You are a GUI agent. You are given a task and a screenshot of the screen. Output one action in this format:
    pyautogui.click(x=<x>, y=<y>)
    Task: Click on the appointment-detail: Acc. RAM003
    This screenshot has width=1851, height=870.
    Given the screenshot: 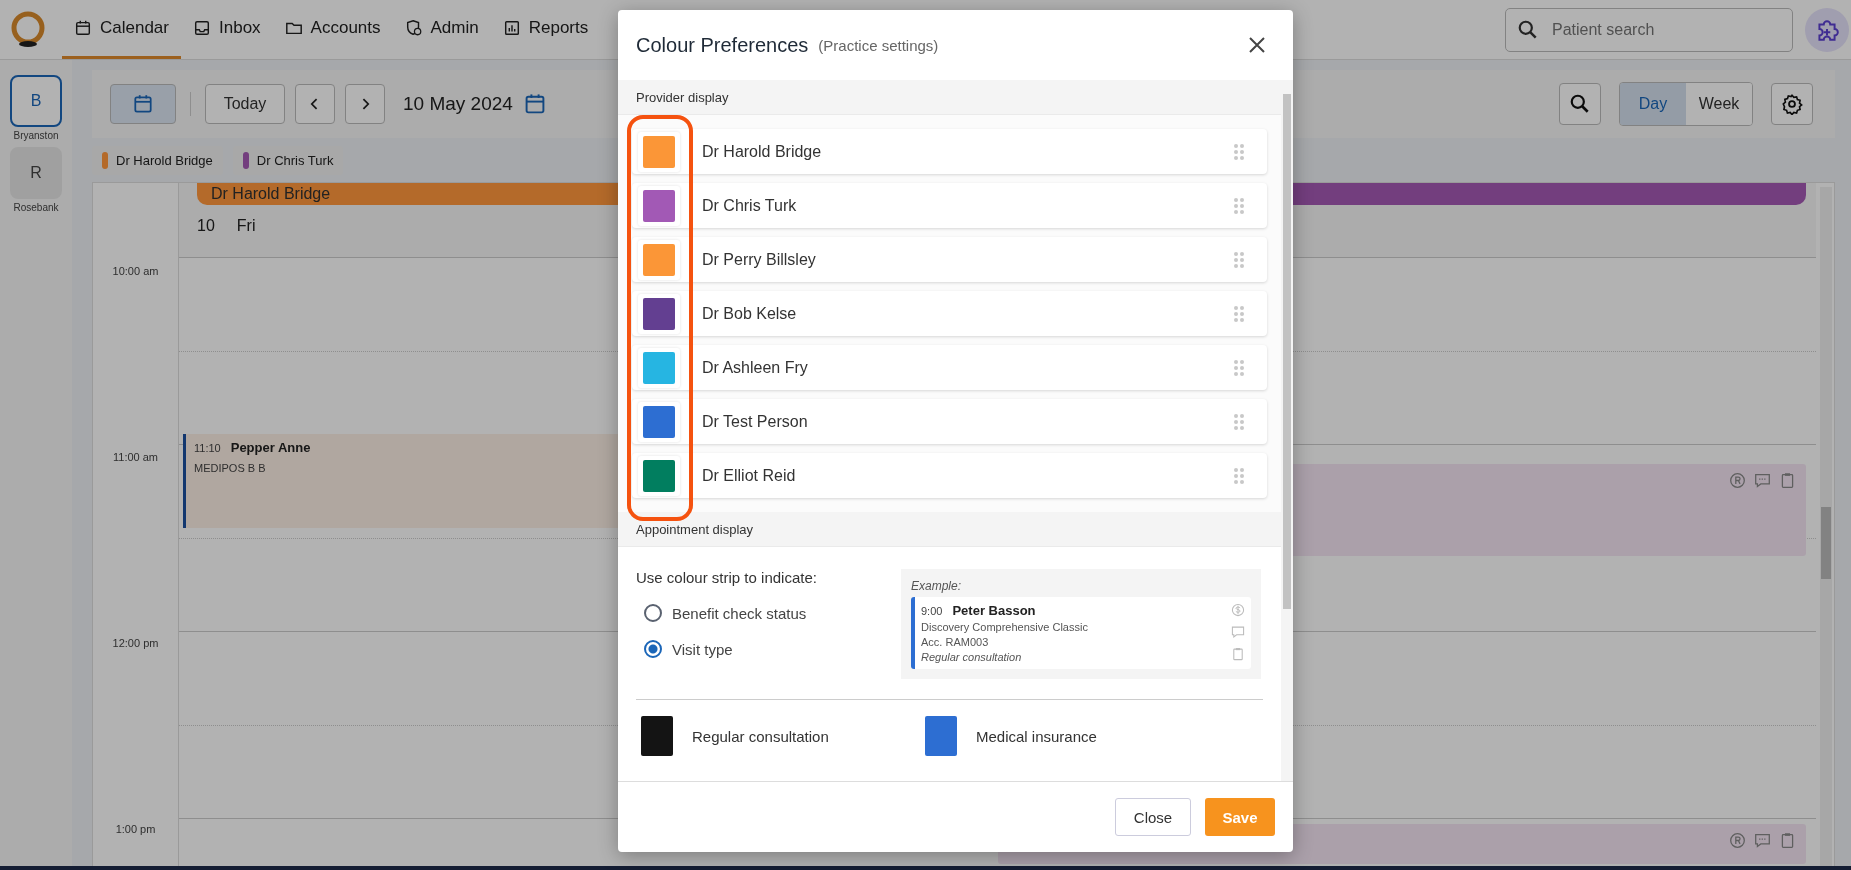 What is the action you would take?
    pyautogui.click(x=955, y=642)
    